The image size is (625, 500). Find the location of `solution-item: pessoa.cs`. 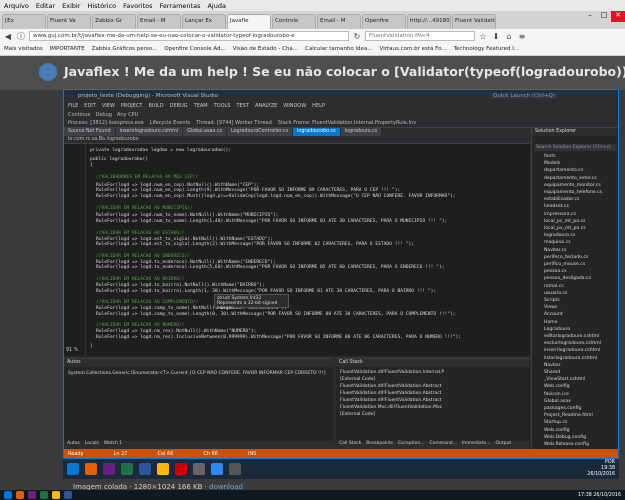

solution-item: pessoa.cs is located at coordinates (555, 271).